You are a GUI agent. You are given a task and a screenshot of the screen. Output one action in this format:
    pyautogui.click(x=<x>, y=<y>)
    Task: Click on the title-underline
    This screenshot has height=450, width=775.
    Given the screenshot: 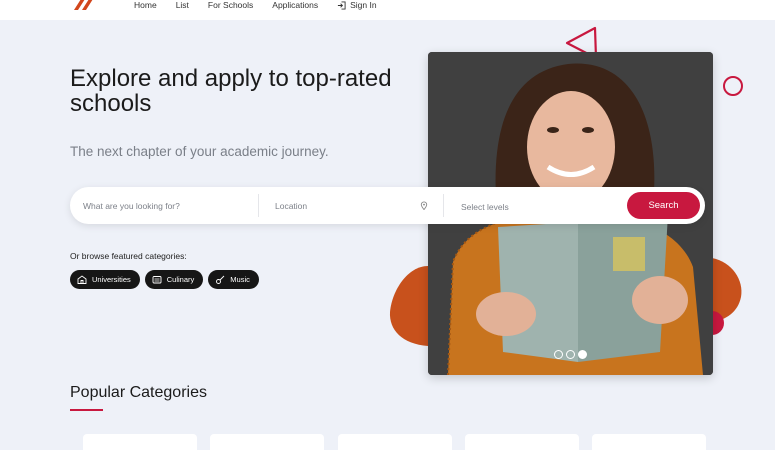 What is the action you would take?
    pyautogui.click(x=86, y=410)
    